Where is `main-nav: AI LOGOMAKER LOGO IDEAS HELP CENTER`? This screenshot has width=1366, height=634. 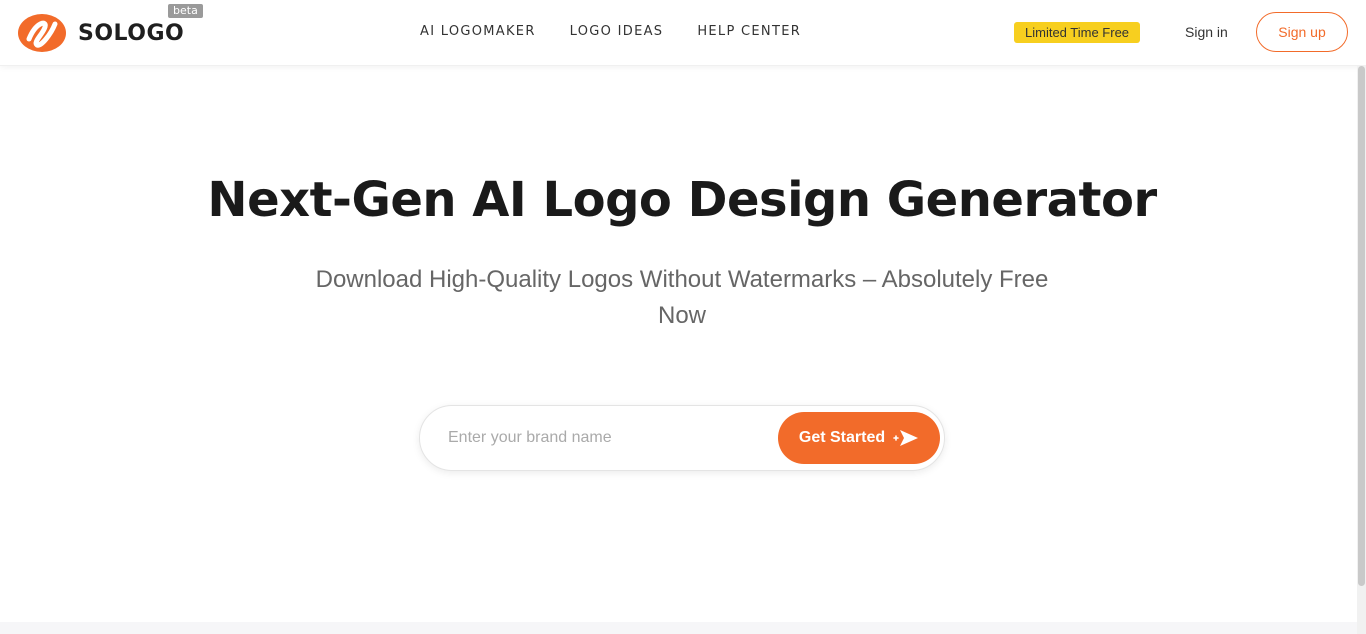
main-nav: AI LOGOMAKER LOGO IDEAS HELP CENTER is located at coordinates (610, 31).